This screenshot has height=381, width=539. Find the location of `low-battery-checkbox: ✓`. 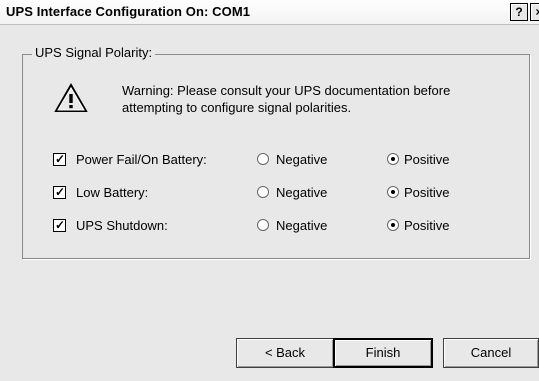

low-battery-checkbox: ✓ is located at coordinates (59, 192).